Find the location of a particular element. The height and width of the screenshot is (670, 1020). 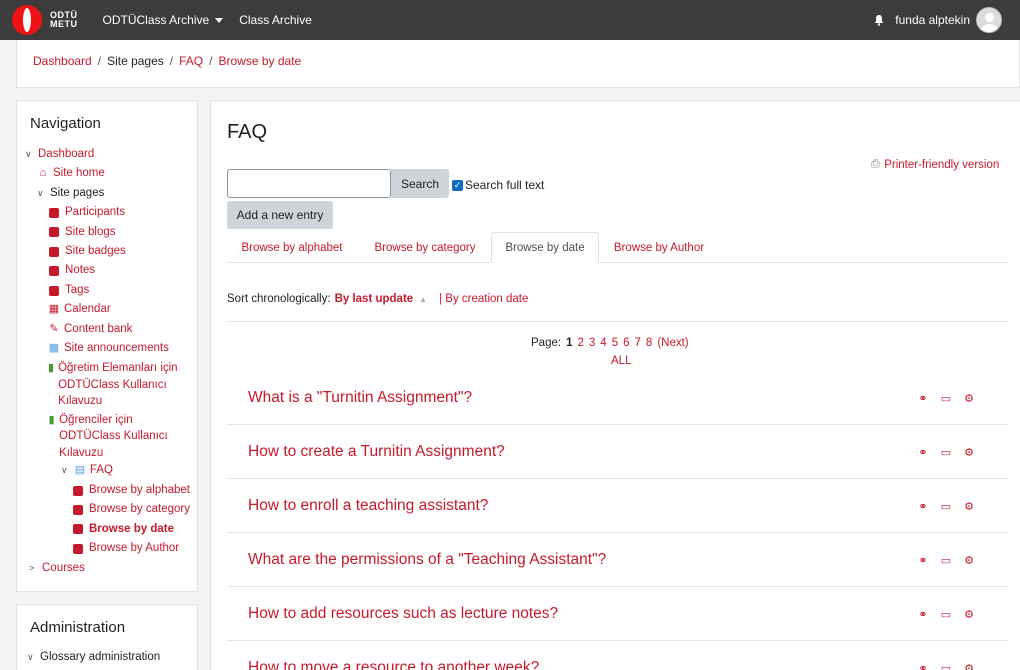

entry-title: What is a "Turnitin Assignment"? is located at coordinates (360, 398).